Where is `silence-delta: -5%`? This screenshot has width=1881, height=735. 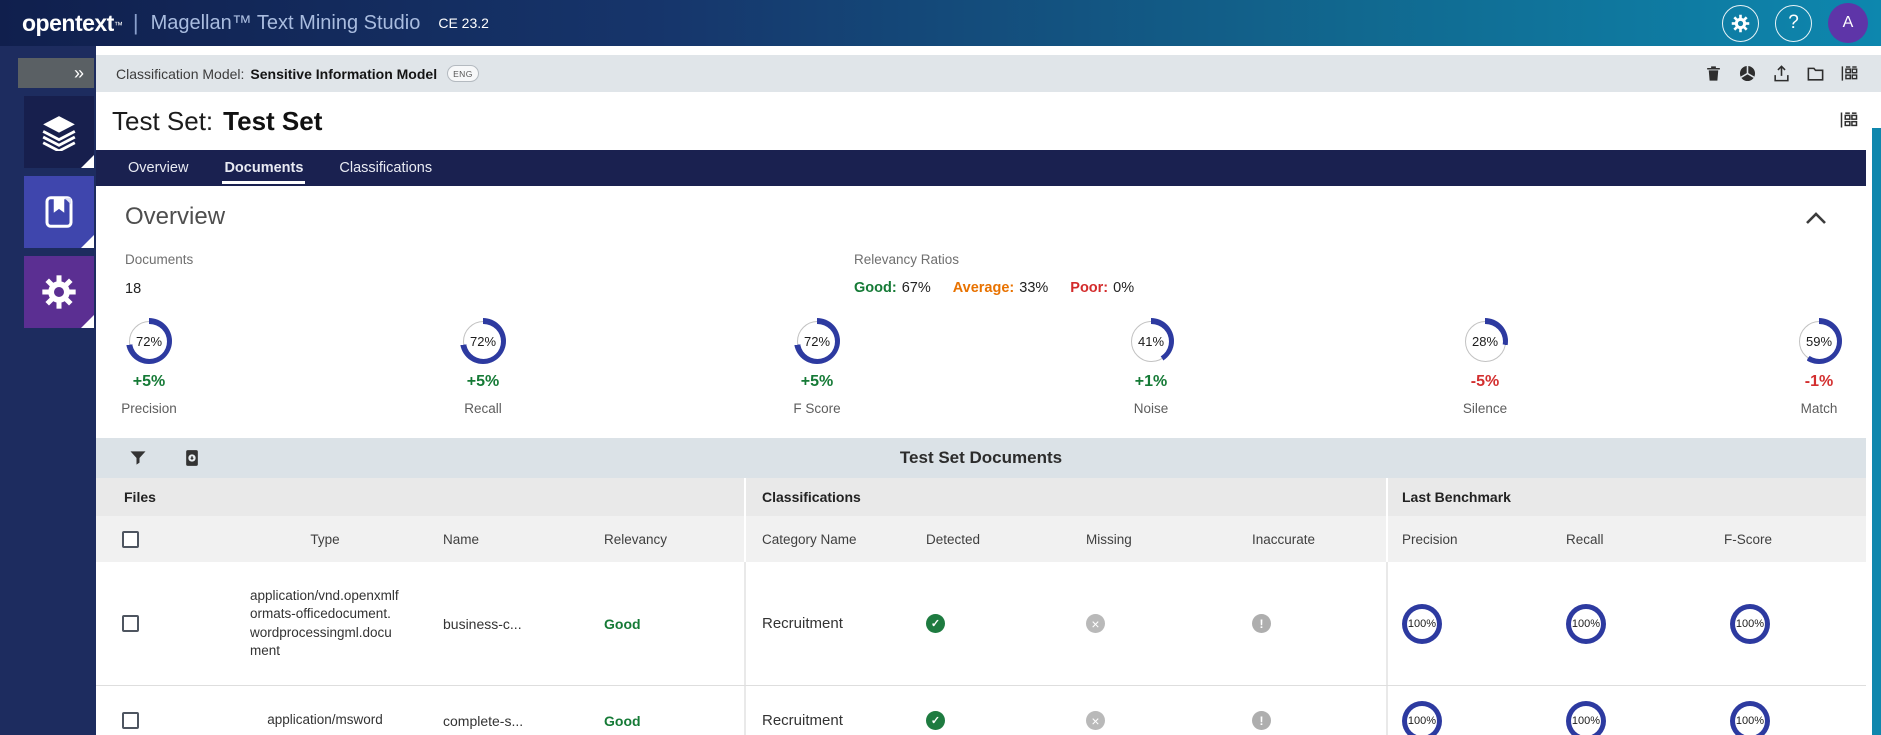 silence-delta: -5% is located at coordinates (1485, 381).